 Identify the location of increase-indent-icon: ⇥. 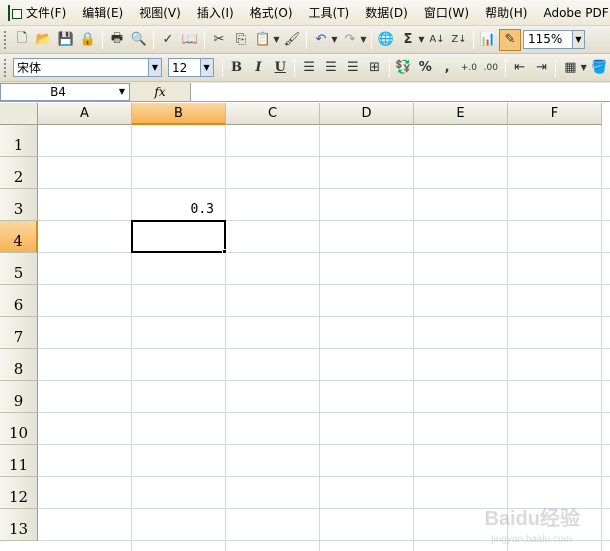
(542, 68).